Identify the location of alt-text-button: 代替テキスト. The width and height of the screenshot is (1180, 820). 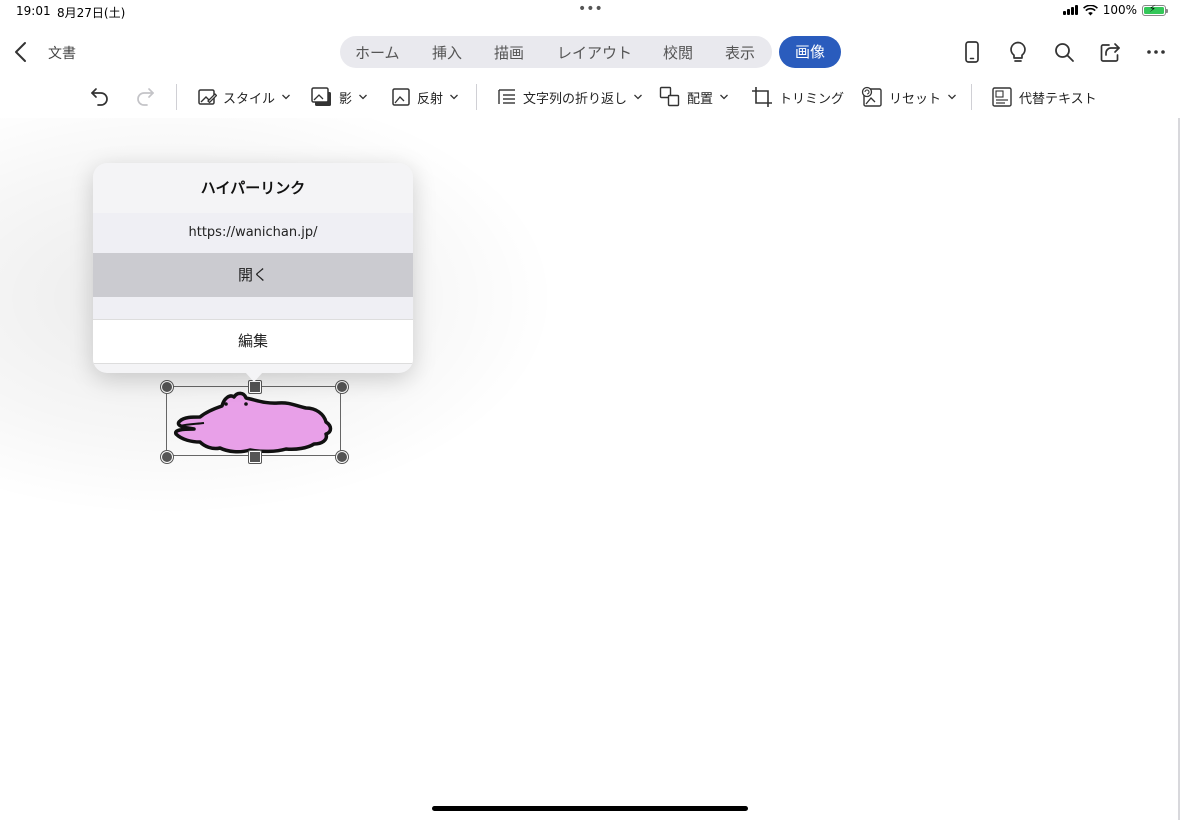
(1044, 97).